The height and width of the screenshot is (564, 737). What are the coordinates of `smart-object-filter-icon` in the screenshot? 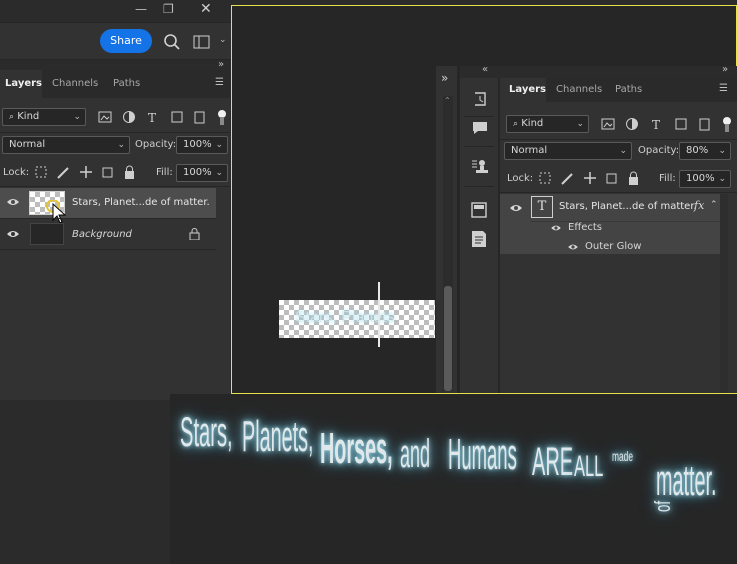 It's located at (704, 124).